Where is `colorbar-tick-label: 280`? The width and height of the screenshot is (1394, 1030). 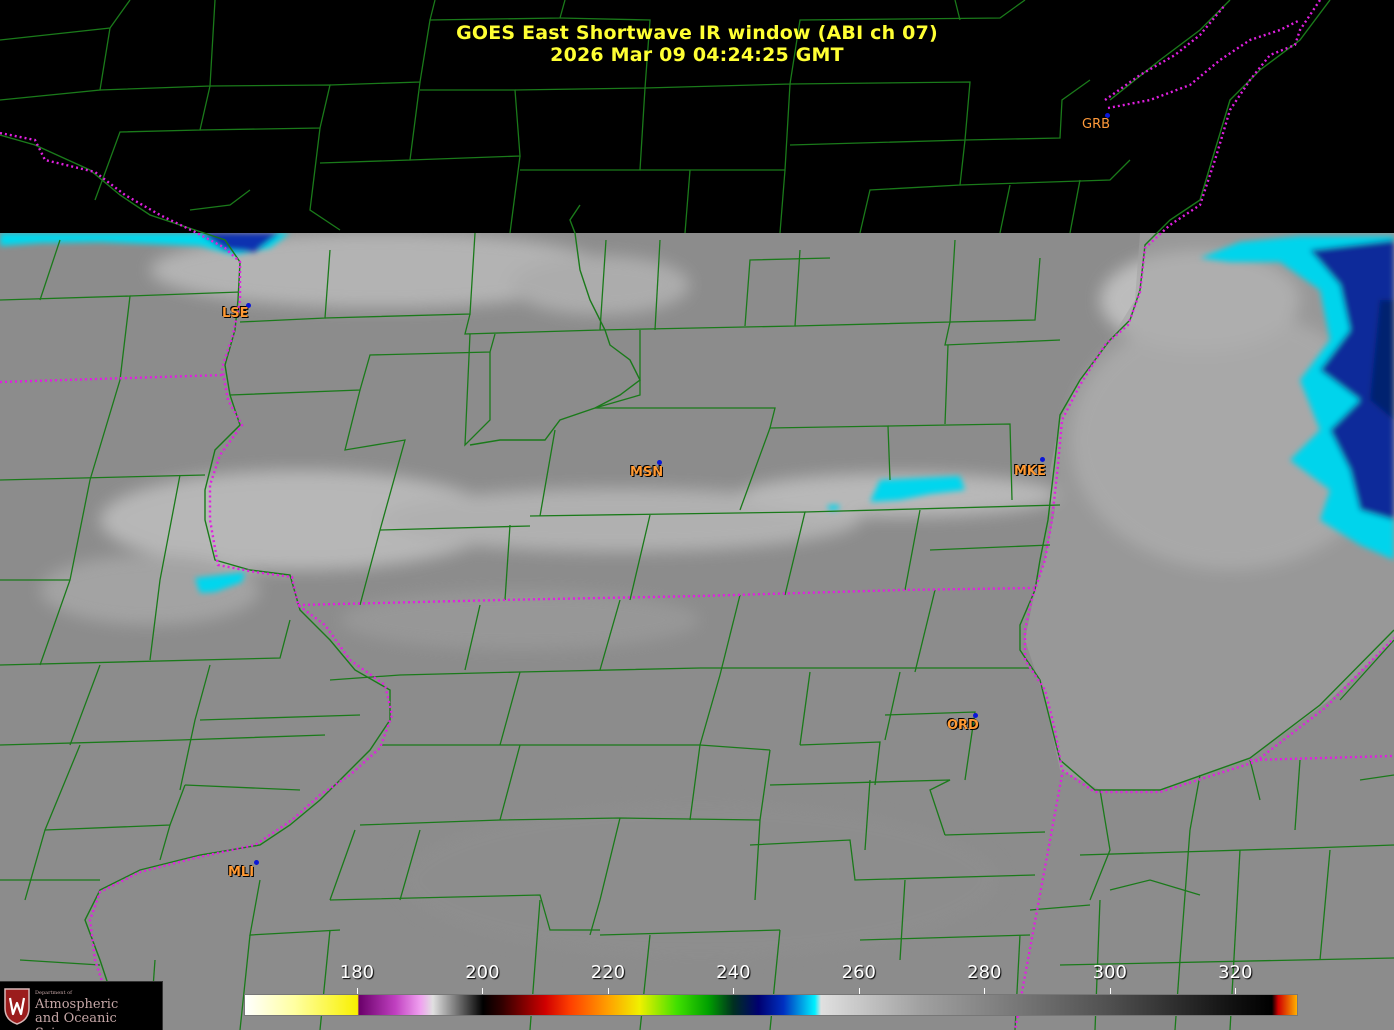 colorbar-tick-label: 280 is located at coordinates (984, 972).